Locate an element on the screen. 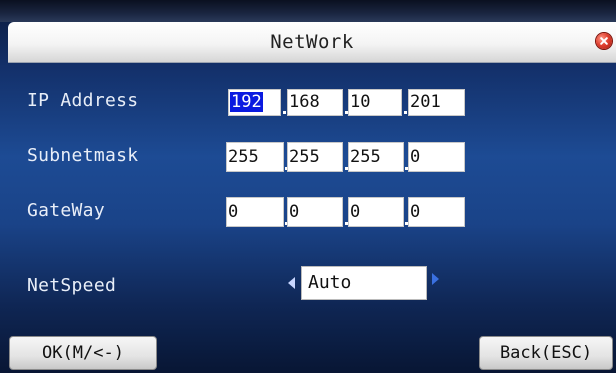 The width and height of the screenshot is (616, 373). title-bar: NetWork is located at coordinates (312, 42).